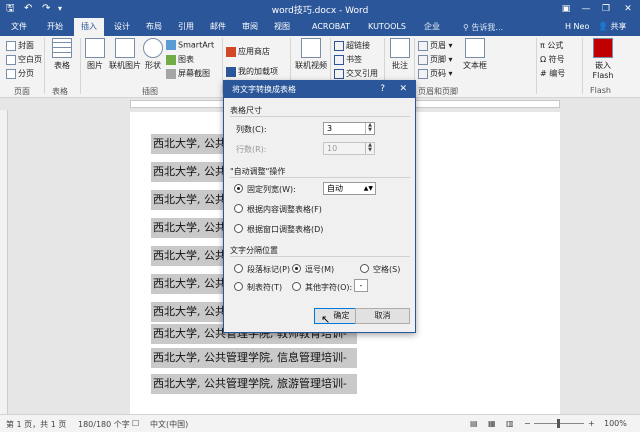 The width and height of the screenshot is (640, 432). What do you see at coordinates (566, 9) in the screenshot?
I see `ribbon-display-options-icon: ▣` at bounding box center [566, 9].